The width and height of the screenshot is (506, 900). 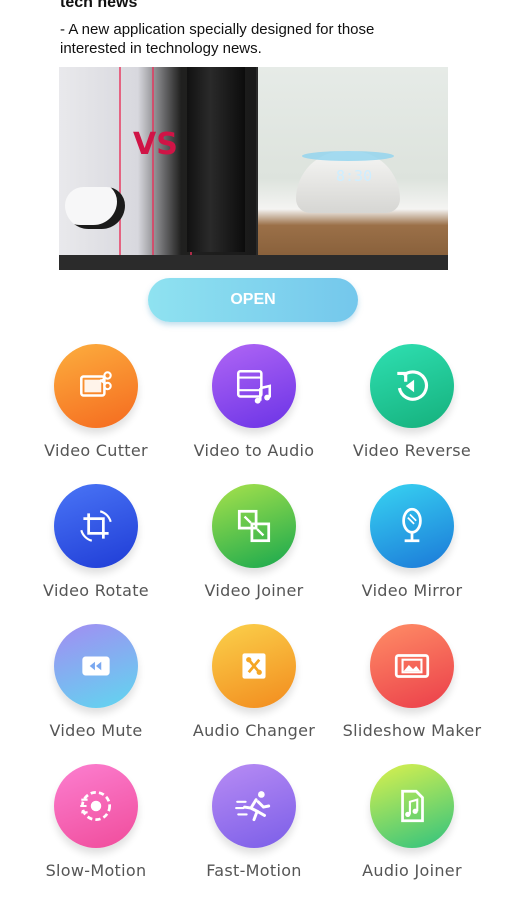 What do you see at coordinates (412, 590) in the screenshot?
I see `tile-label: Video Mirror` at bounding box center [412, 590].